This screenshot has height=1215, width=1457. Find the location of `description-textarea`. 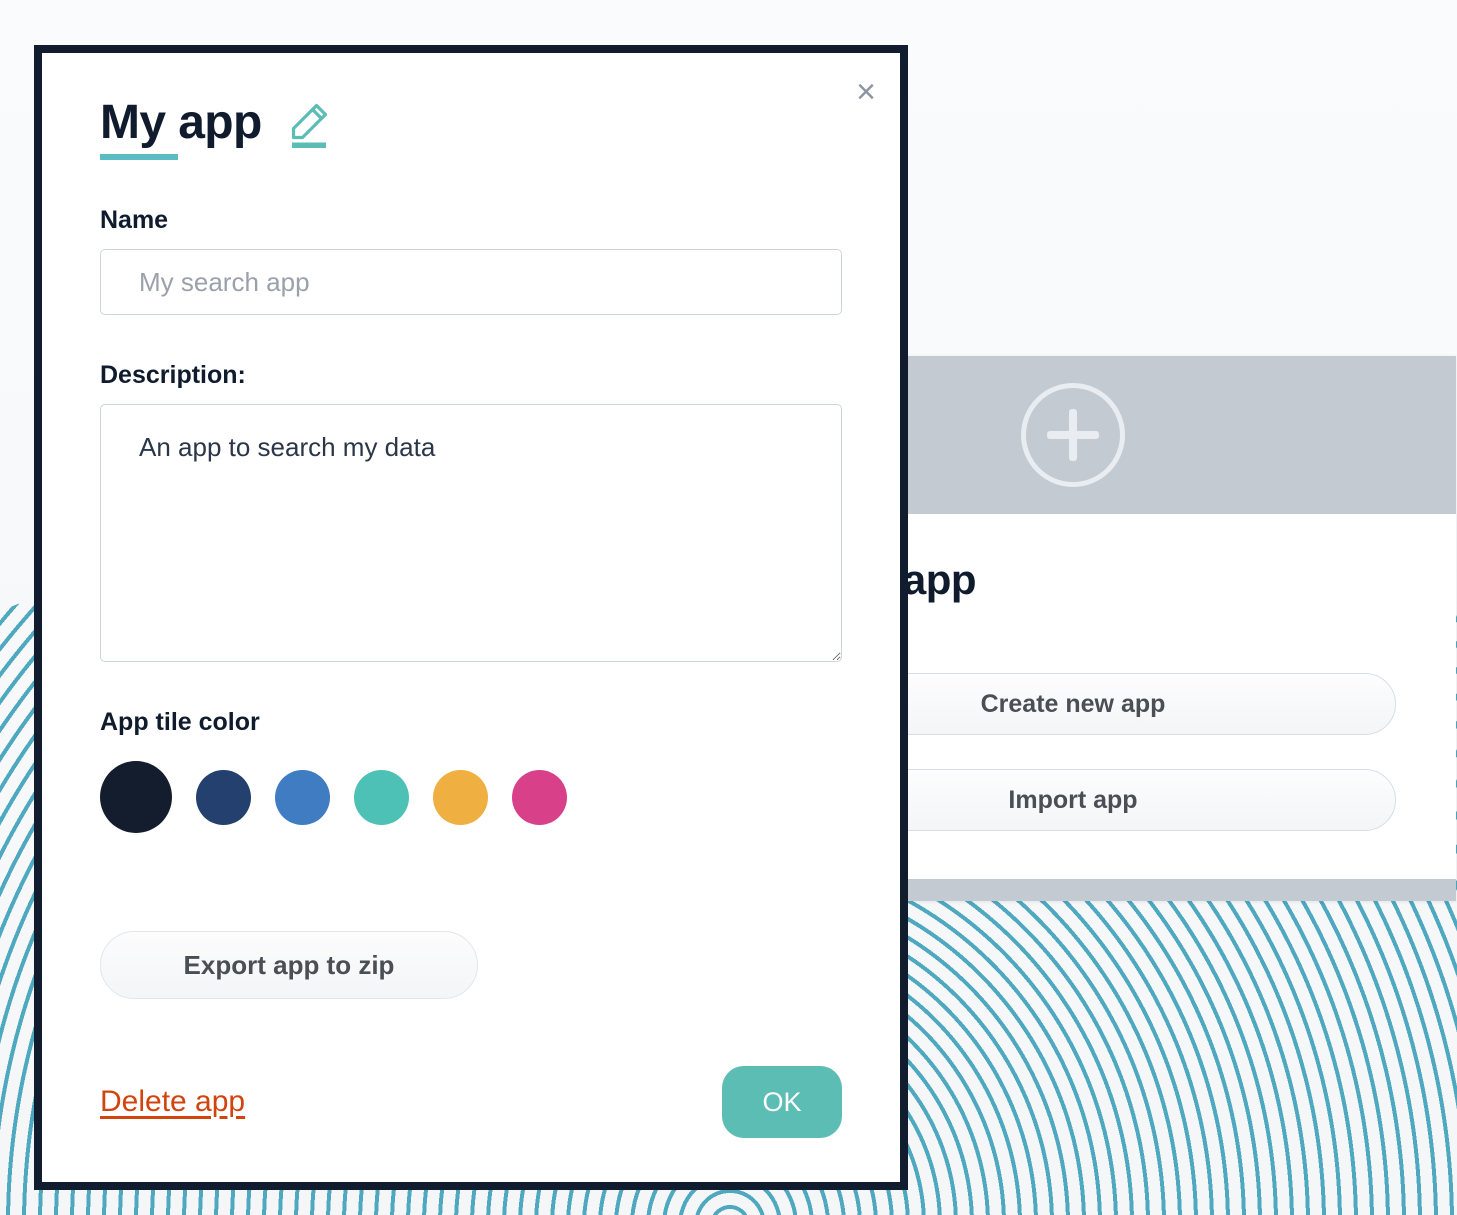

description-textarea is located at coordinates (471, 533).